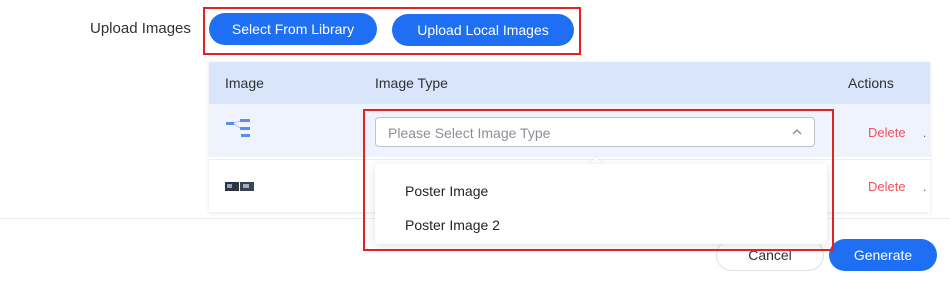 This screenshot has height=284, width=950. Describe the element at coordinates (411, 83) in the screenshot. I see `column-header-image-type: Image Type` at that location.